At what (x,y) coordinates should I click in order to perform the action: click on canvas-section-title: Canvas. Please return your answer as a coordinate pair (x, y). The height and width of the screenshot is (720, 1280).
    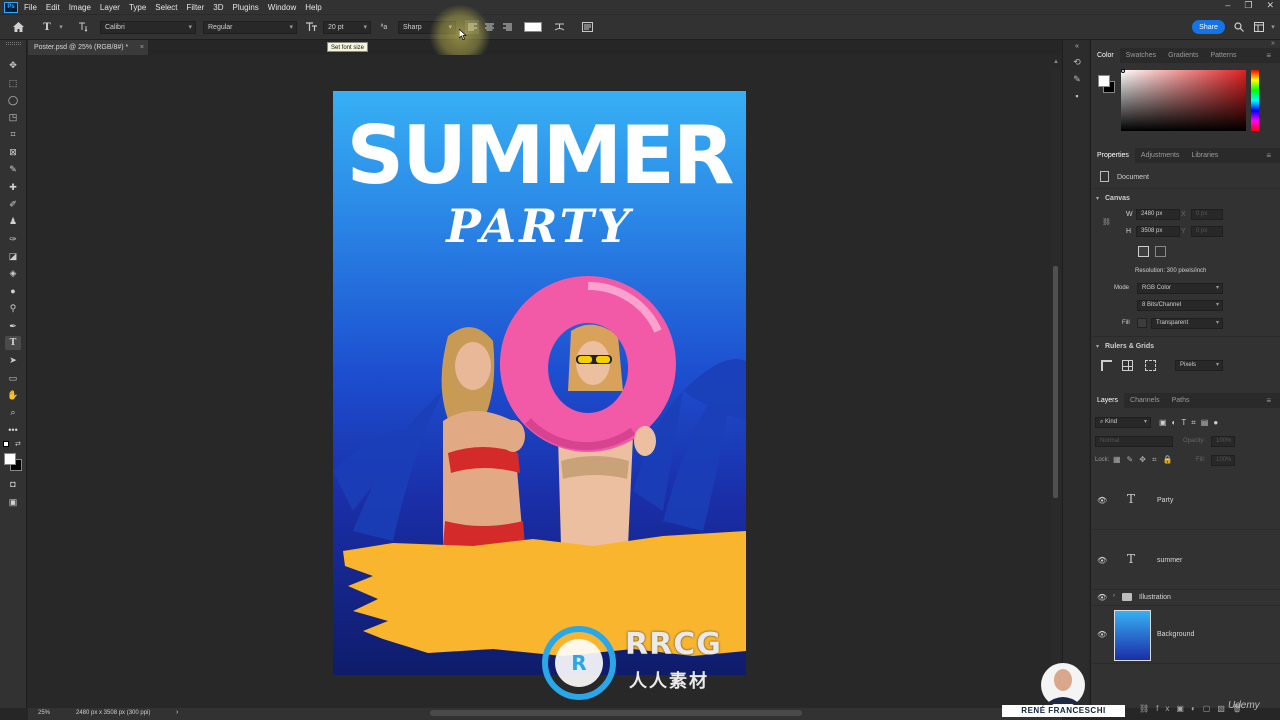
    Looking at the image, I should click on (1117, 198).